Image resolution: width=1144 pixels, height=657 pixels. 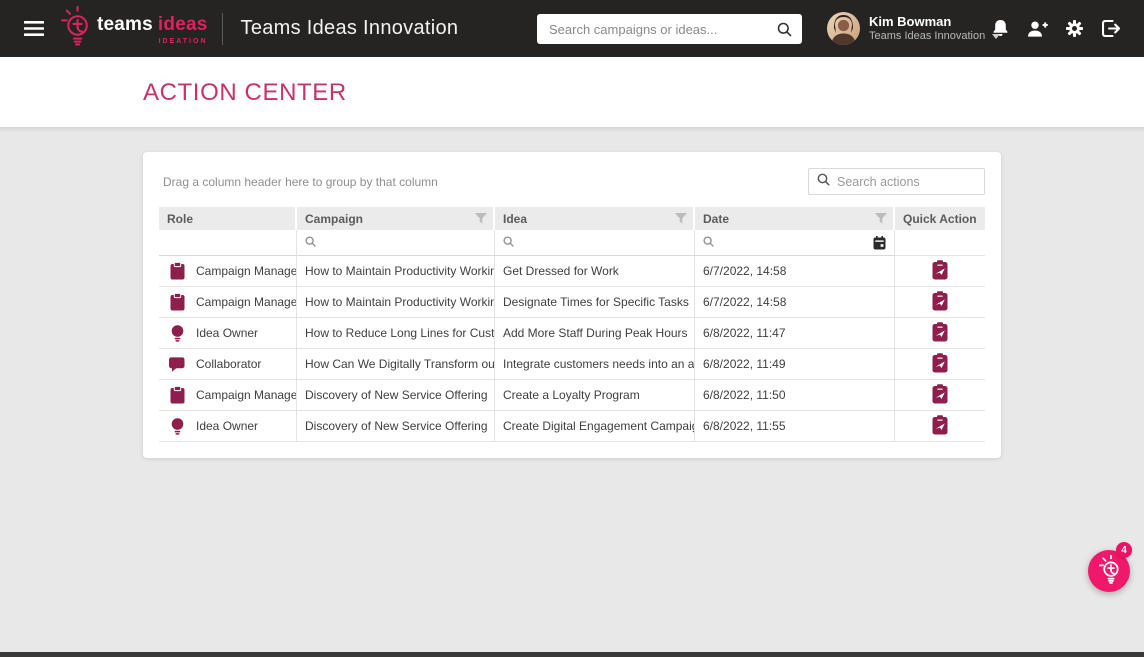 I want to click on table-filter-row, so click(x=572, y=243).